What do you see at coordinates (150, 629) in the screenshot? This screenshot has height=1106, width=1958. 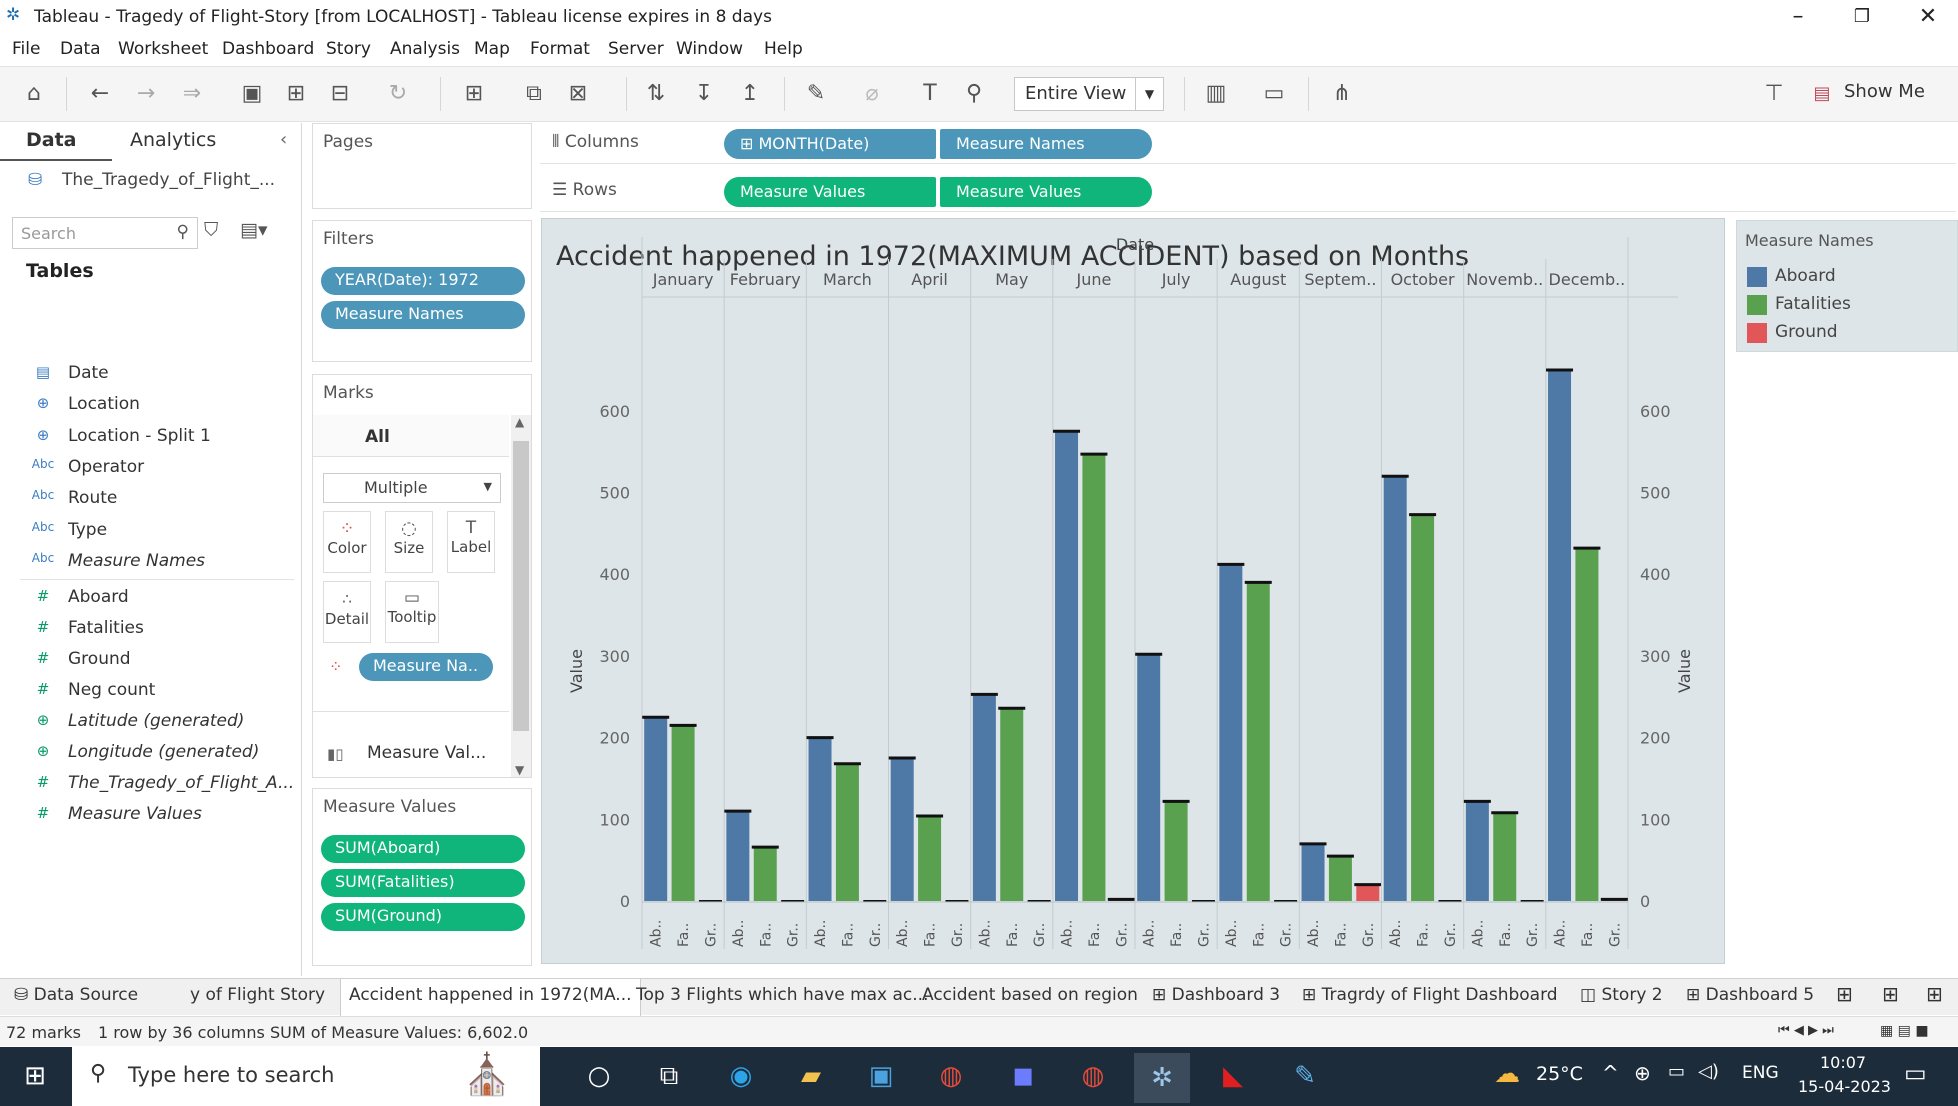 I see `field-fatalities: # Fatalities` at bounding box center [150, 629].